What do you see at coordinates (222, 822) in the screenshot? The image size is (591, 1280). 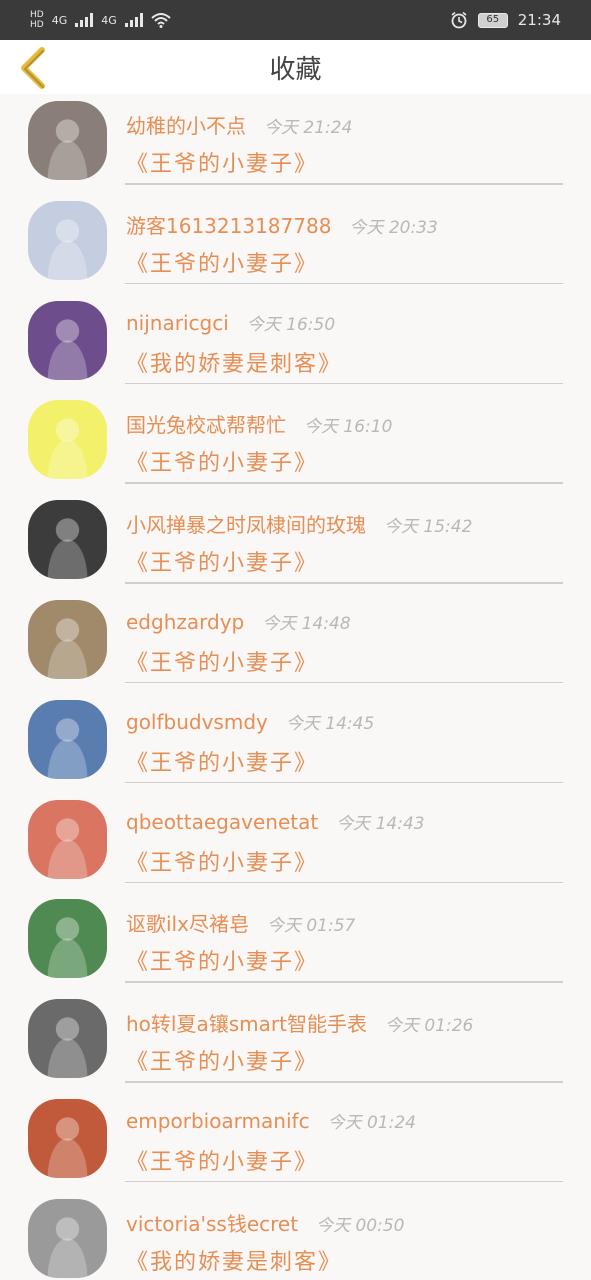 I see `user-name: qbeottaegavenetat` at bounding box center [222, 822].